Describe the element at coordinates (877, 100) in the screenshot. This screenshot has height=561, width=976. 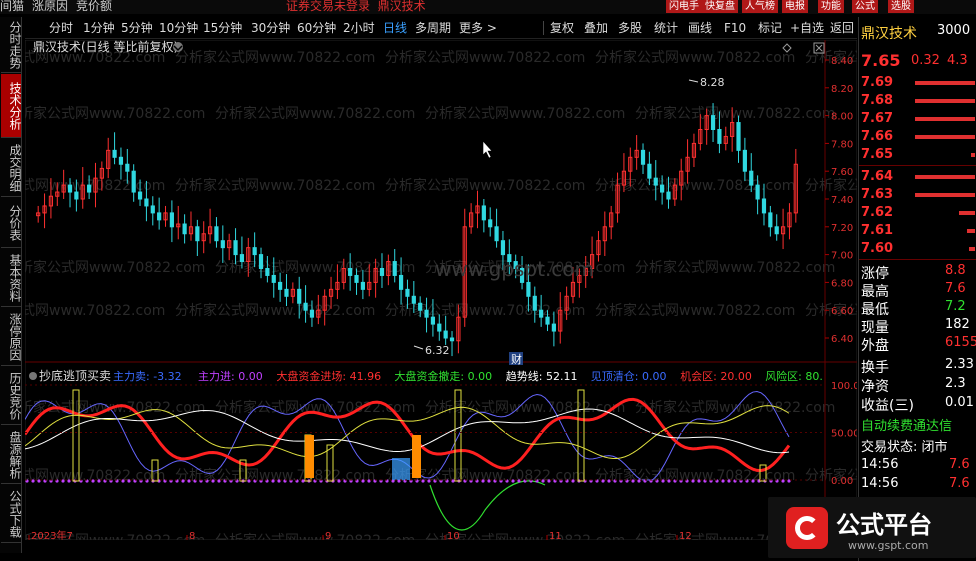
I see `ask-price: 7.68` at that location.